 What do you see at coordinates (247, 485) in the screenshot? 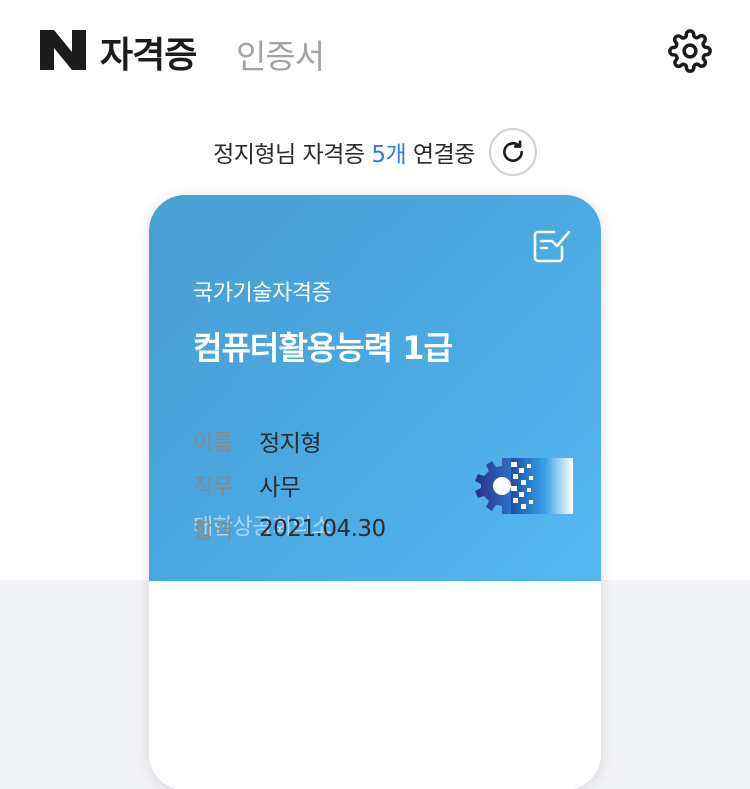
I see `detail-row-job: 직무 사무` at bounding box center [247, 485].